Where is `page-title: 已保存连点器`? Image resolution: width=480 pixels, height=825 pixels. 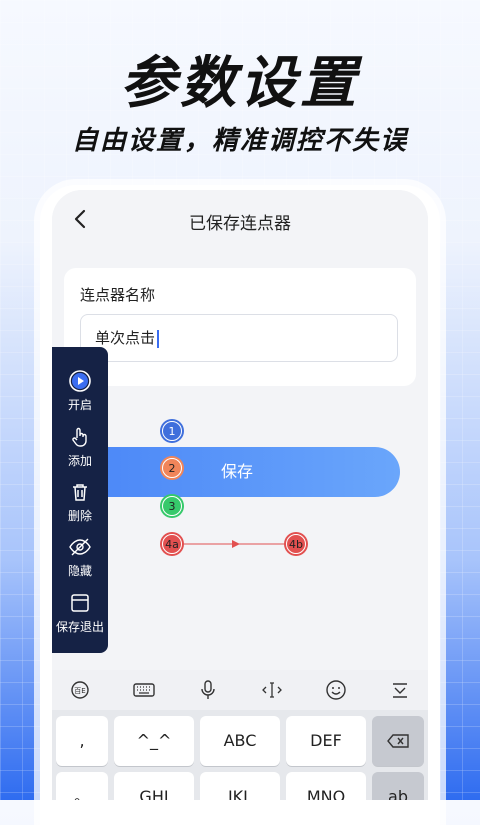
page-title: 已保存连点器 is located at coordinates (240, 224).